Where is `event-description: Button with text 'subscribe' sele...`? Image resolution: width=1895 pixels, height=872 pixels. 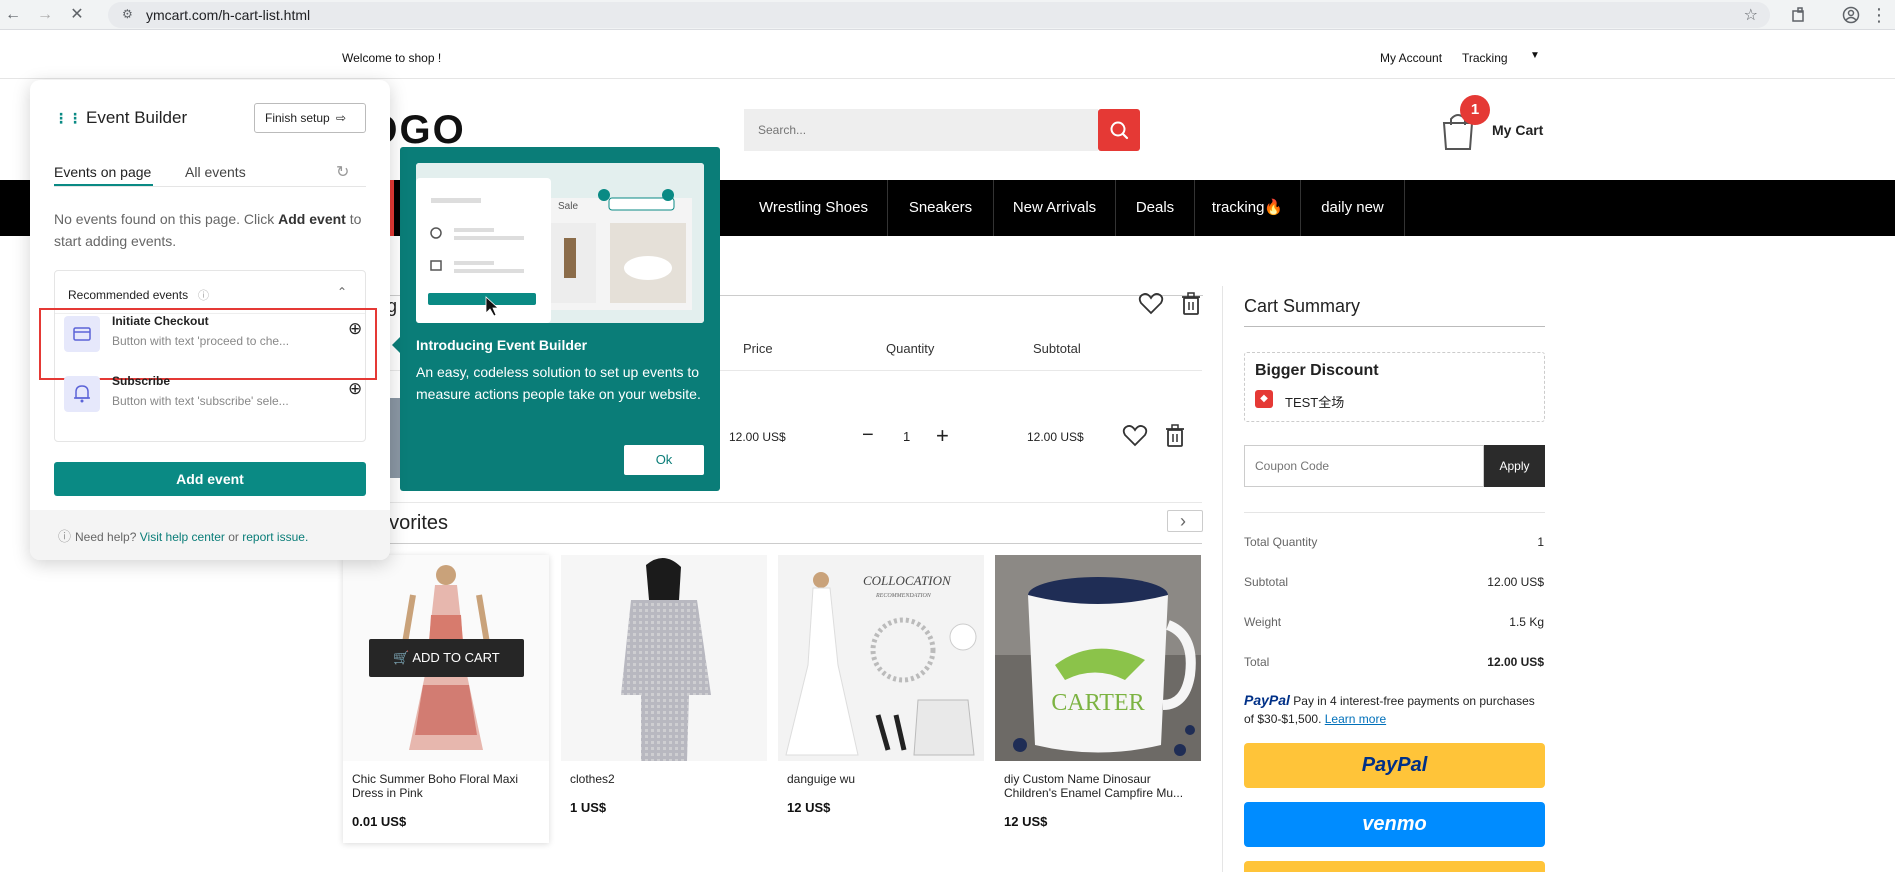 event-description: Button with text 'subscribe' sele... is located at coordinates (200, 401).